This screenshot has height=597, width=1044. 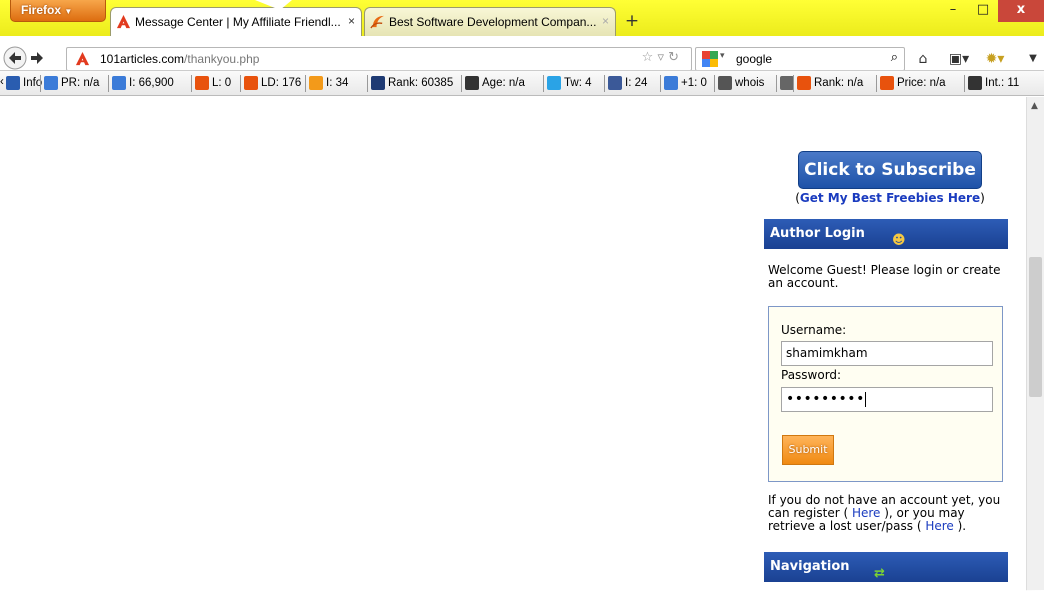 What do you see at coordinates (316, 83) in the screenshot?
I see `bing-index-icon` at bounding box center [316, 83].